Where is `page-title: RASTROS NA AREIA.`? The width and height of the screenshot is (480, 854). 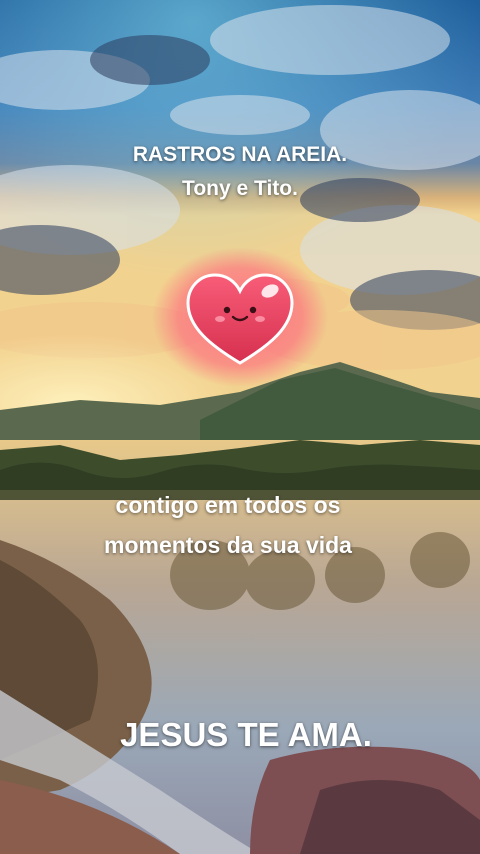
page-title: RASTROS NA AREIA. is located at coordinates (240, 154).